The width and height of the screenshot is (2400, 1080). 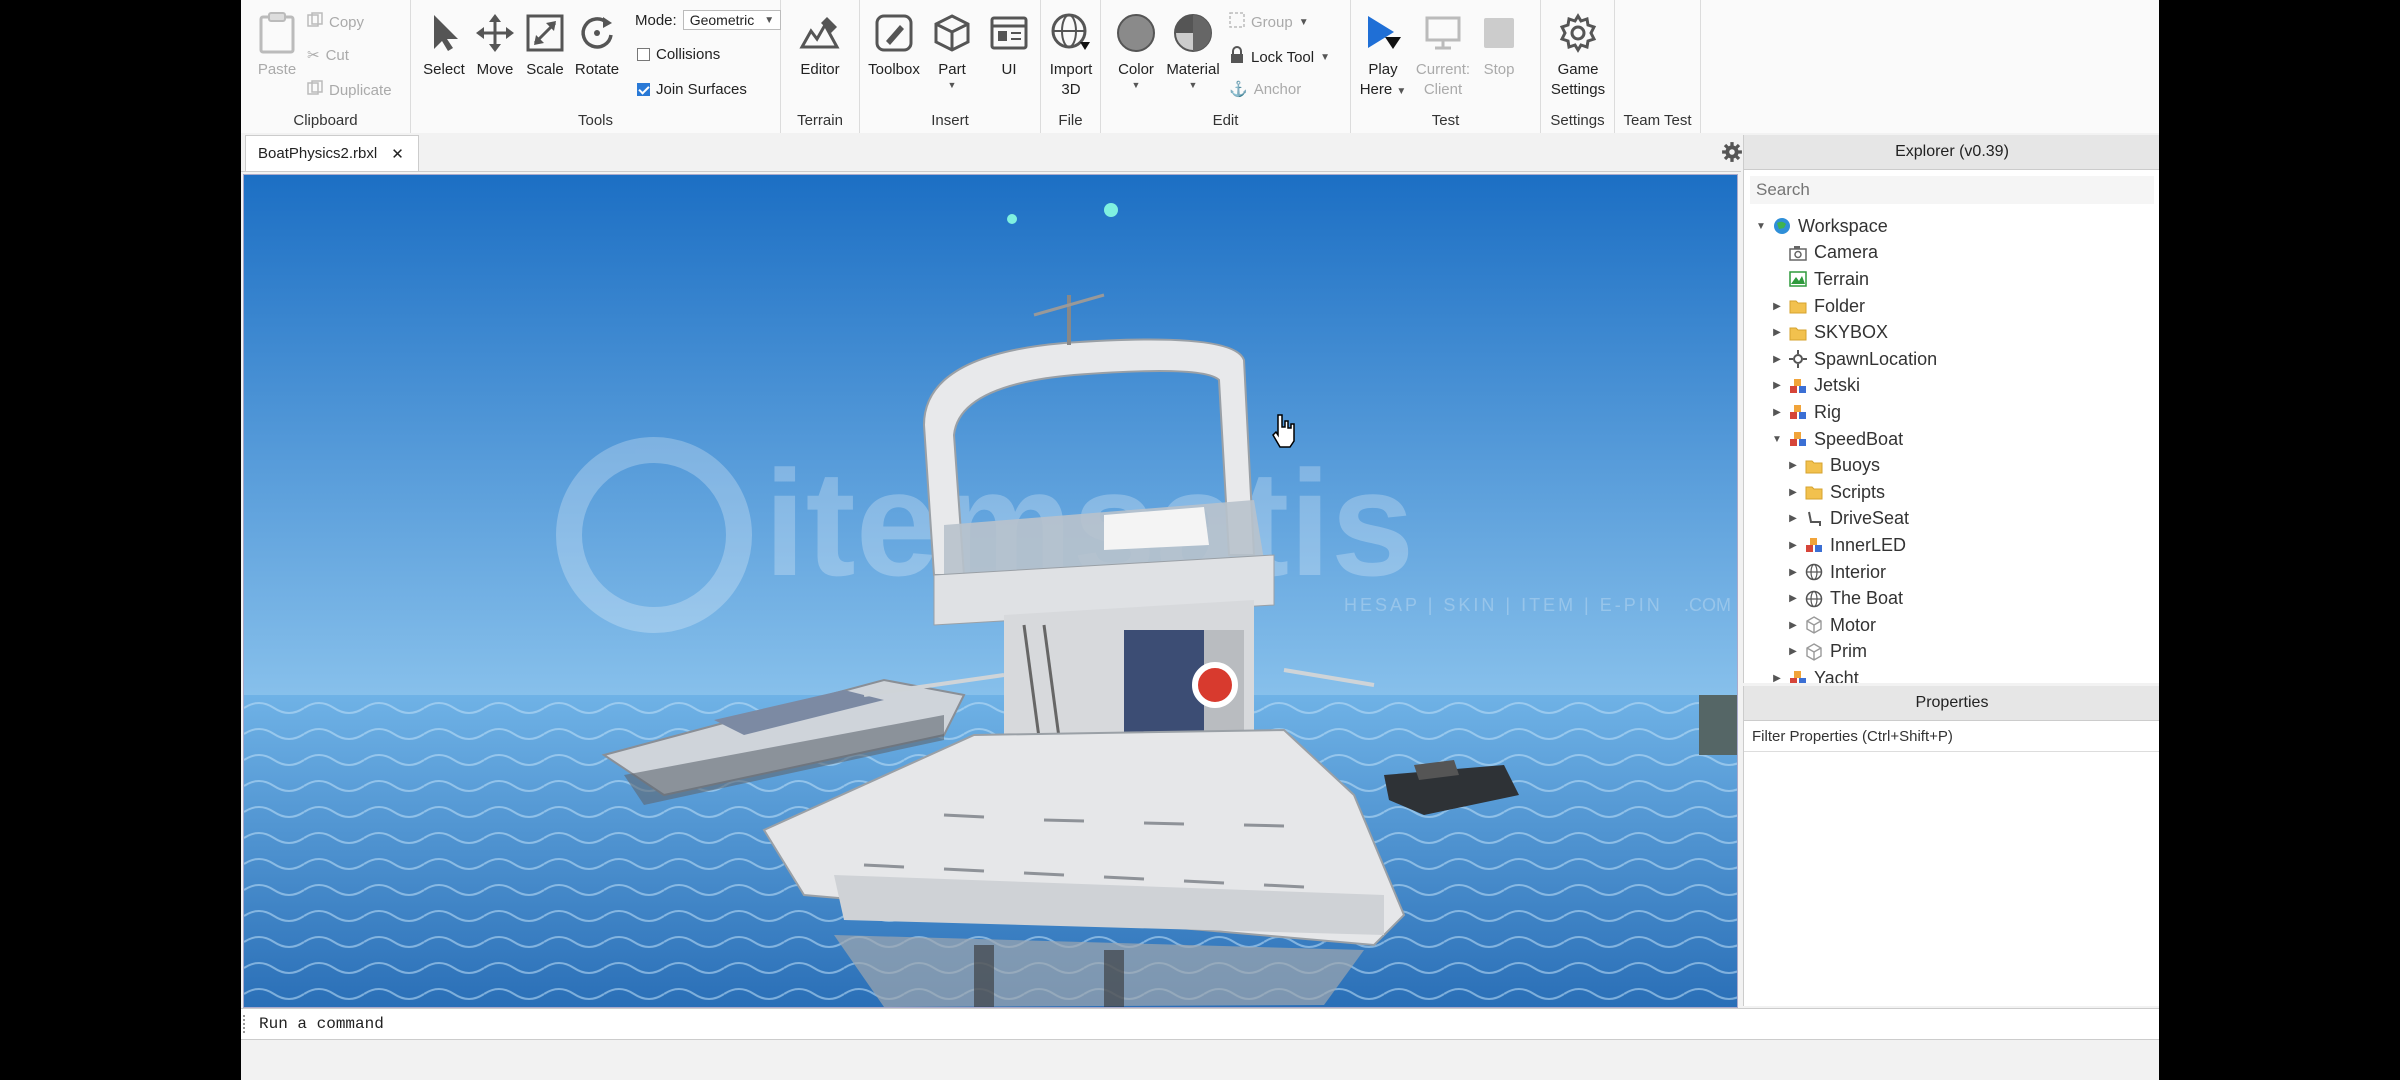 I want to click on camera-icon, so click(x=1798, y=253).